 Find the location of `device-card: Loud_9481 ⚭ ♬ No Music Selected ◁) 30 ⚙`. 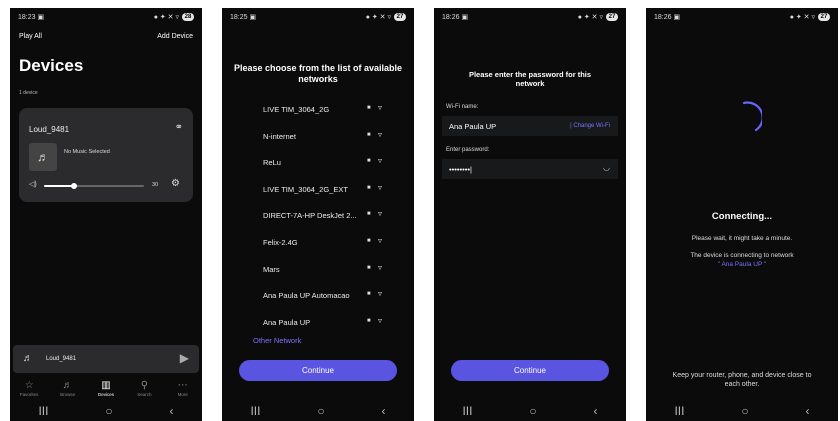

device-card: Loud_9481 ⚭ ♬ No Music Selected ◁) 30 ⚙ is located at coordinates (106, 155).